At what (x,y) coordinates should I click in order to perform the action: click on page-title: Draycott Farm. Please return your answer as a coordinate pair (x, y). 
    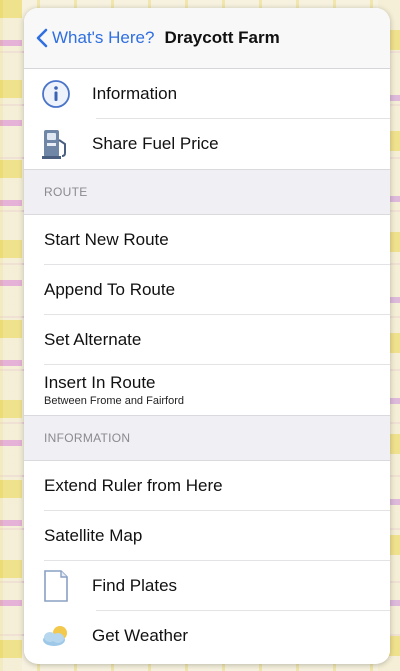
    Looking at the image, I should click on (222, 37).